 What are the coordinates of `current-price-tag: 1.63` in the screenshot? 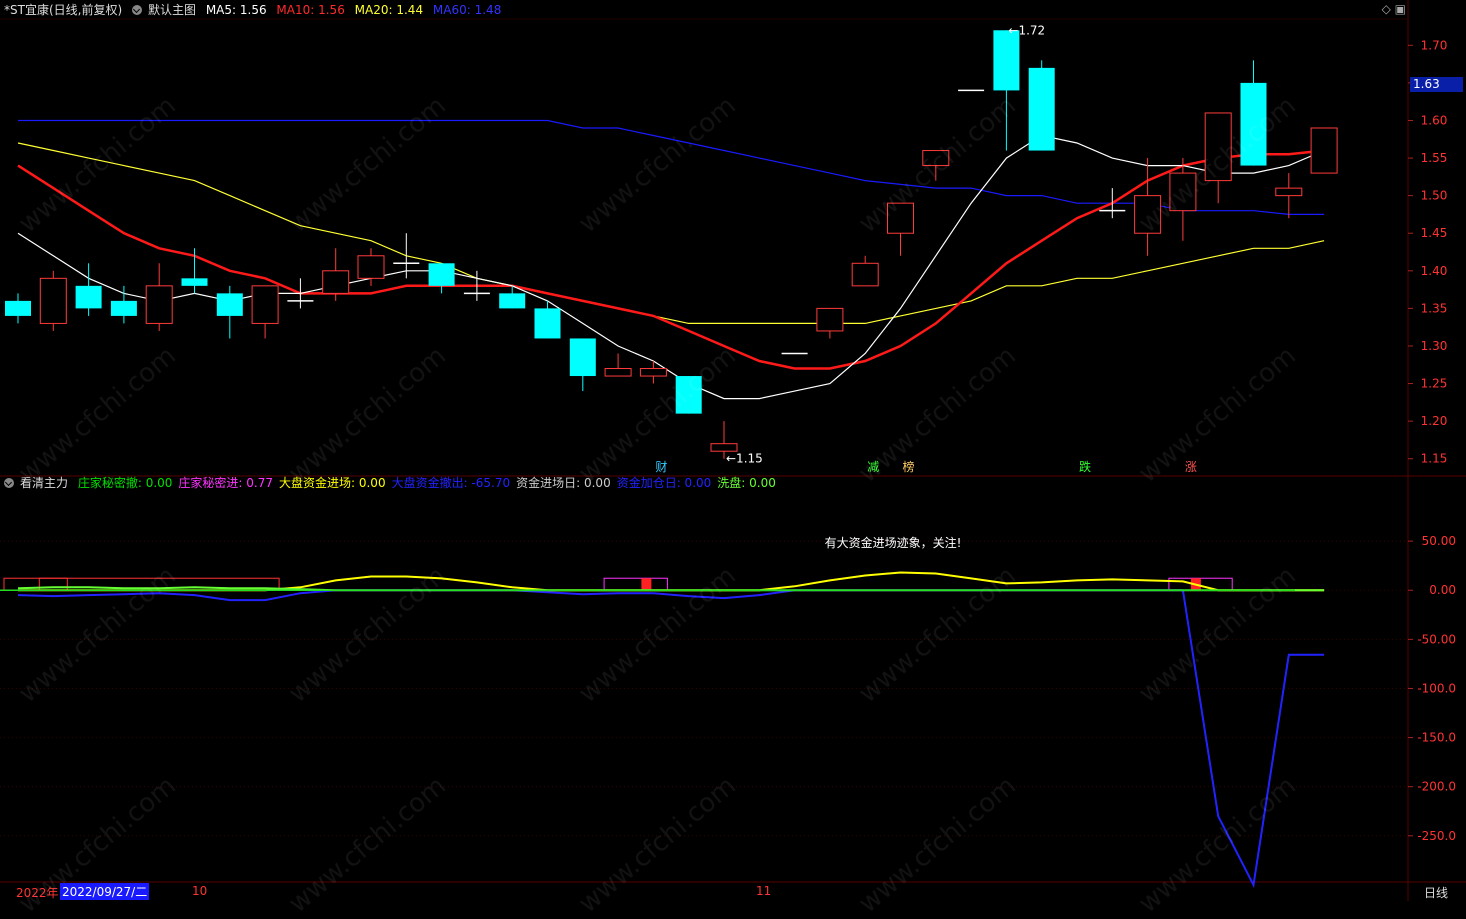 It's located at (1436, 84).